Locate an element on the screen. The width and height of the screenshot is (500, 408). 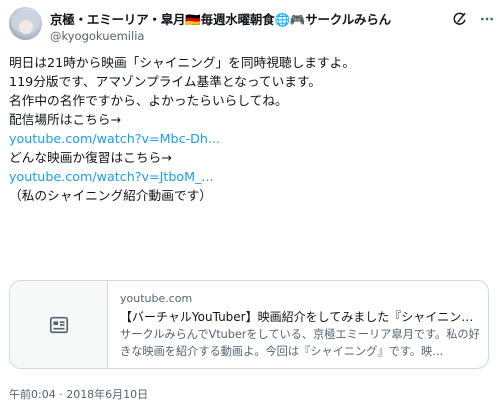
tweet-line: （私のシャイニング紹介動画です） is located at coordinates (110, 195).